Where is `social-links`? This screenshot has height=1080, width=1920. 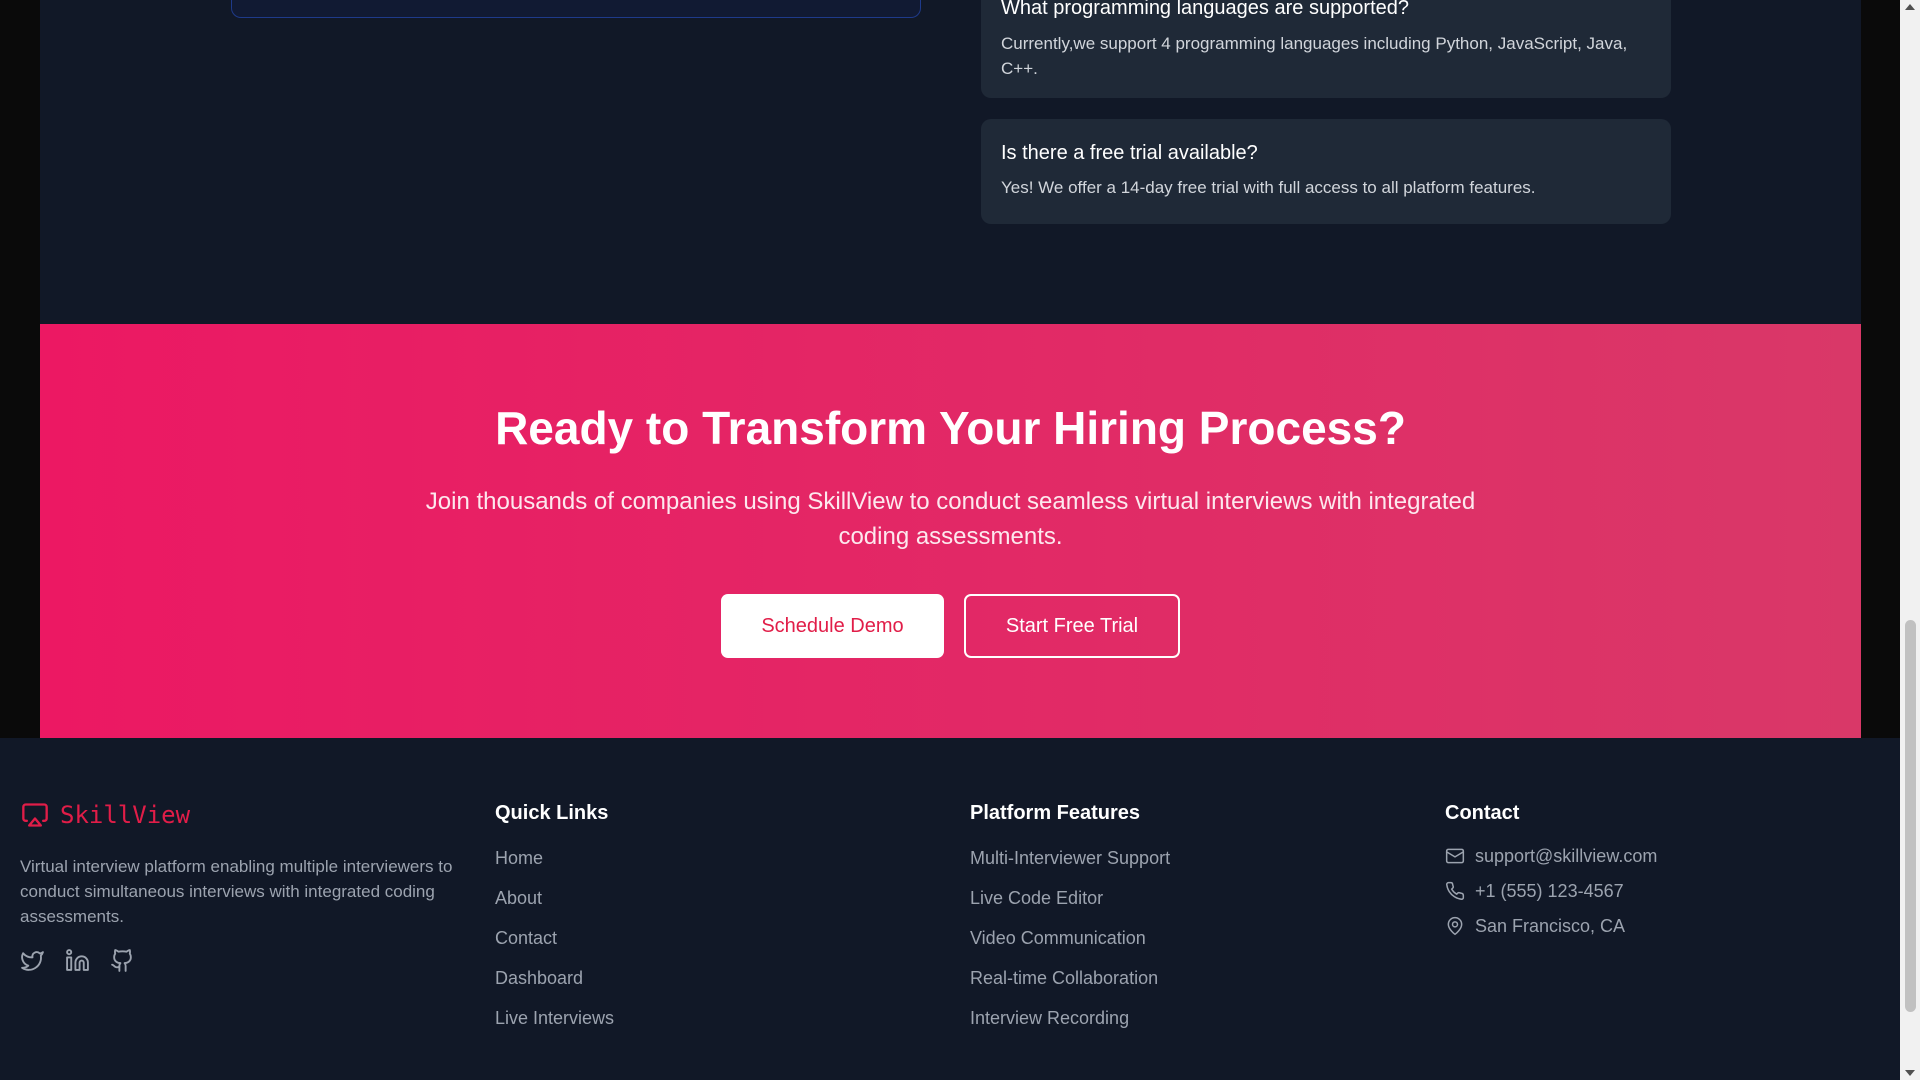 social-links is located at coordinates (77, 960).